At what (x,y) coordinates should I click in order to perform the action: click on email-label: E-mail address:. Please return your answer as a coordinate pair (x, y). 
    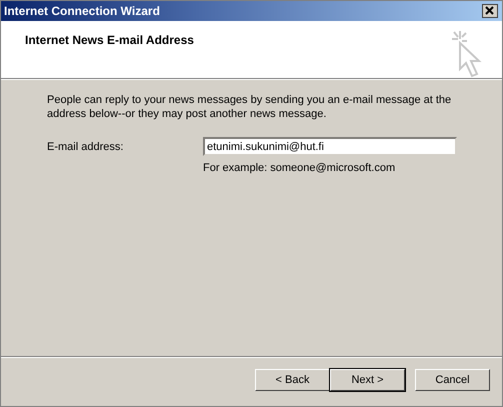
    Looking at the image, I should click on (85, 146).